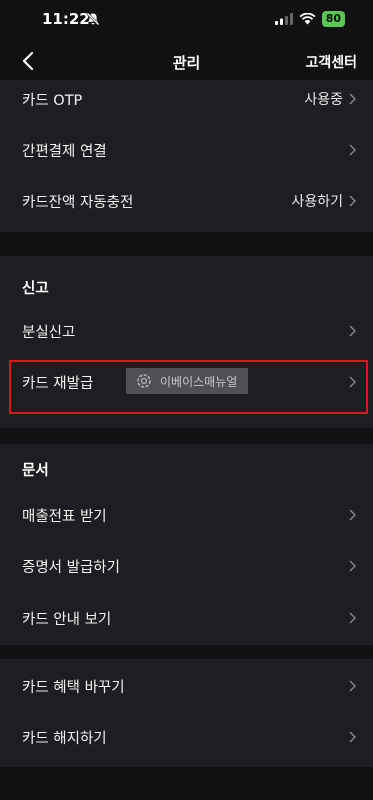 Image resolution: width=373 pixels, height=800 pixels. Describe the element at coordinates (73, 687) in the screenshot. I see `row-label: 카드 혜택 바꾸기` at that location.